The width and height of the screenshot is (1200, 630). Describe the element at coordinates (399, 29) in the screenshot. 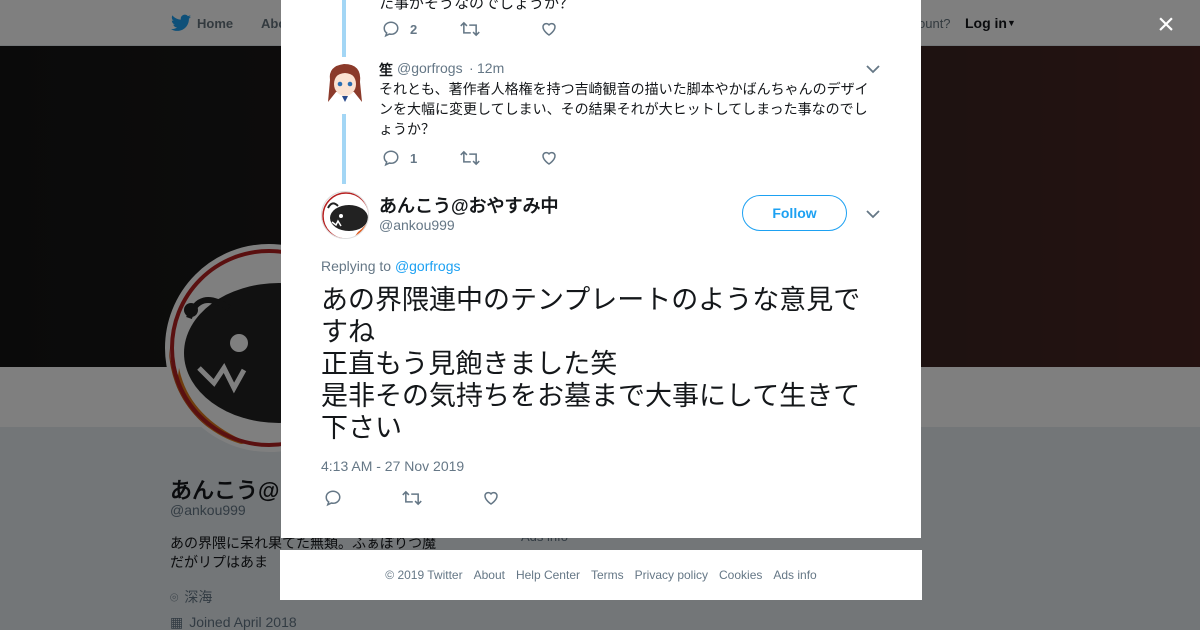

I see `reply-button: 2` at that location.